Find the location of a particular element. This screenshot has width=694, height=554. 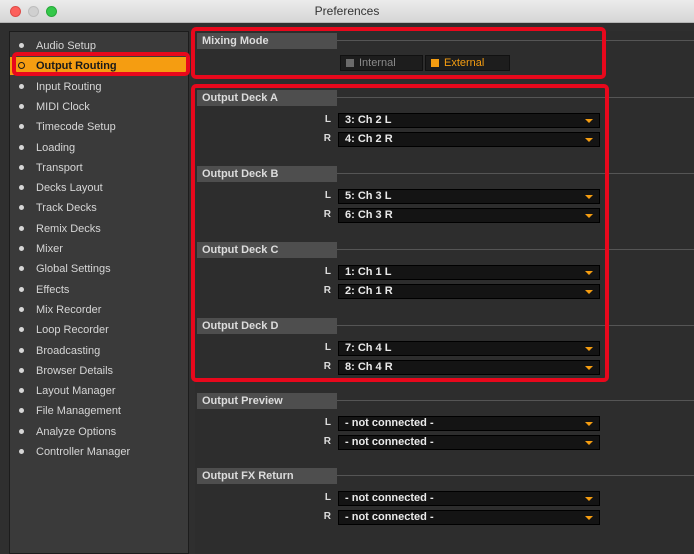

sidebar-item: Timecode Setup is located at coordinates (99, 127).